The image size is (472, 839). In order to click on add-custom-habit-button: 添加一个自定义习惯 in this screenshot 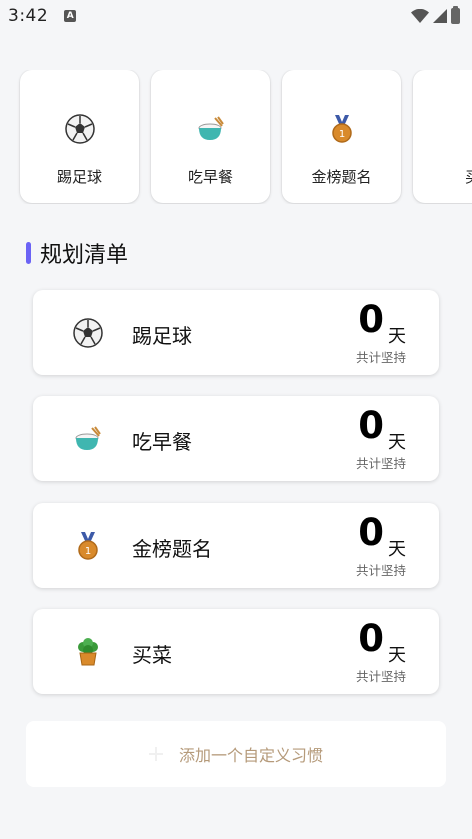, I will do `click(236, 754)`.